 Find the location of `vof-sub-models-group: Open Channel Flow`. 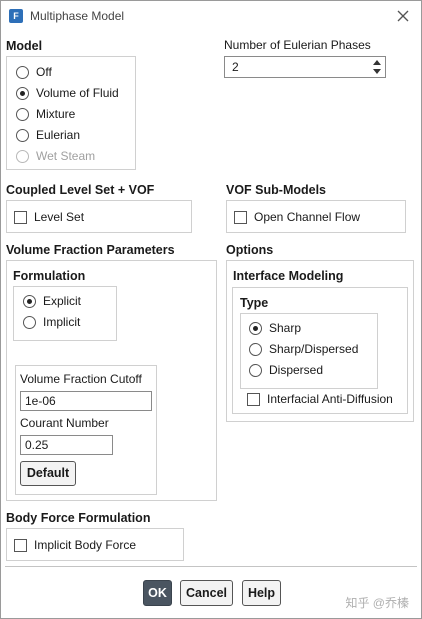

vof-sub-models-group: Open Channel Flow is located at coordinates (316, 216).